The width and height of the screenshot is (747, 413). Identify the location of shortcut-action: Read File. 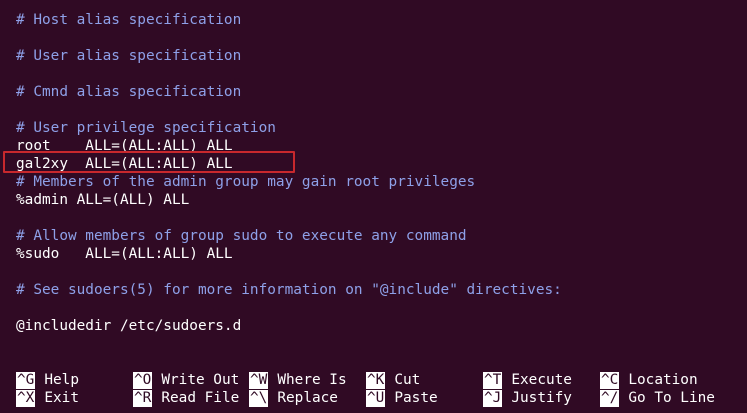
(200, 398).